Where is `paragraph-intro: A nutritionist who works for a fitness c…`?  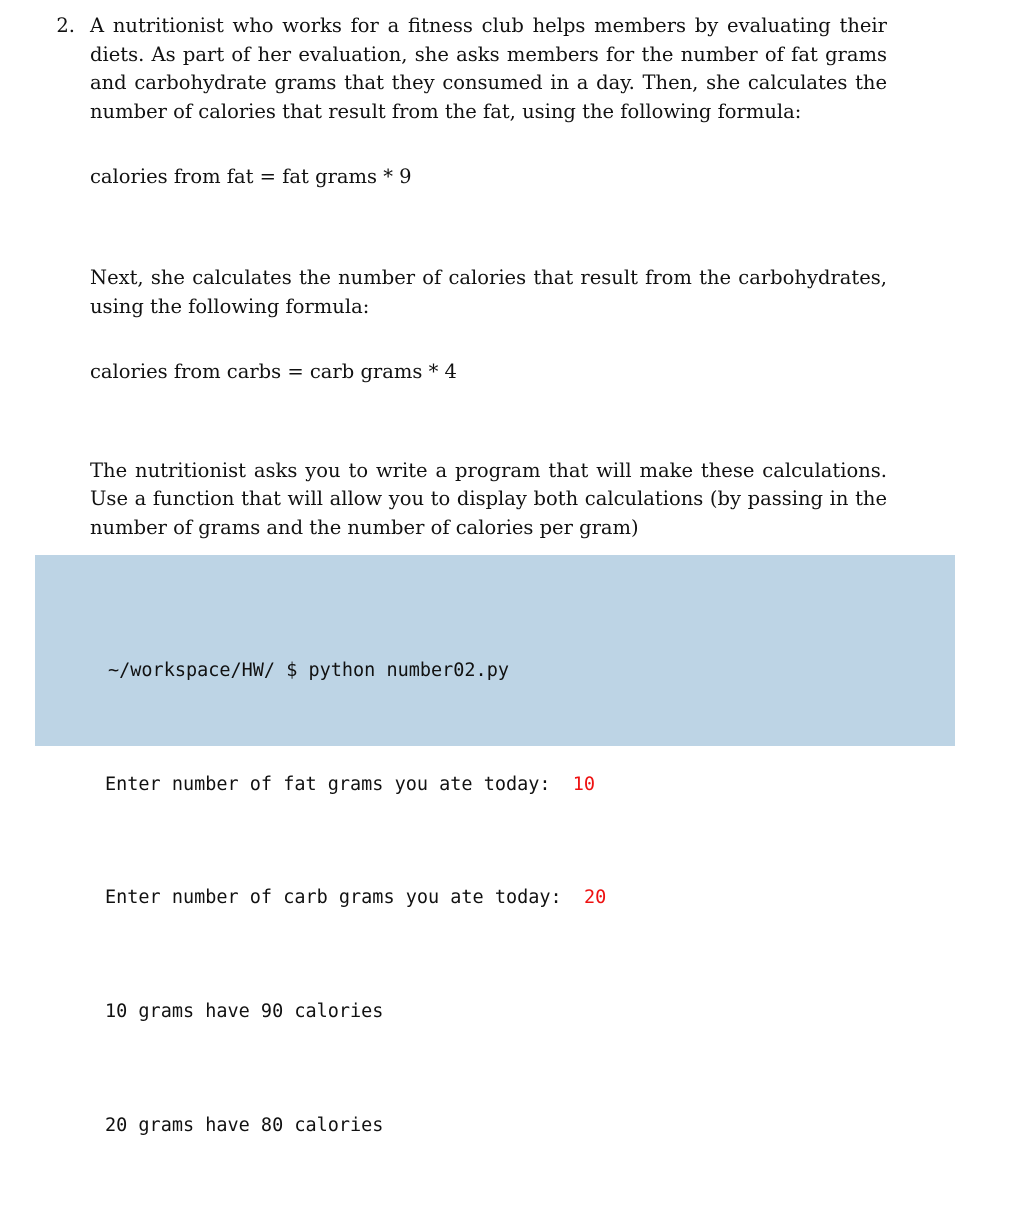 paragraph-intro: A nutritionist who works for a fitness c… is located at coordinates (488, 68).